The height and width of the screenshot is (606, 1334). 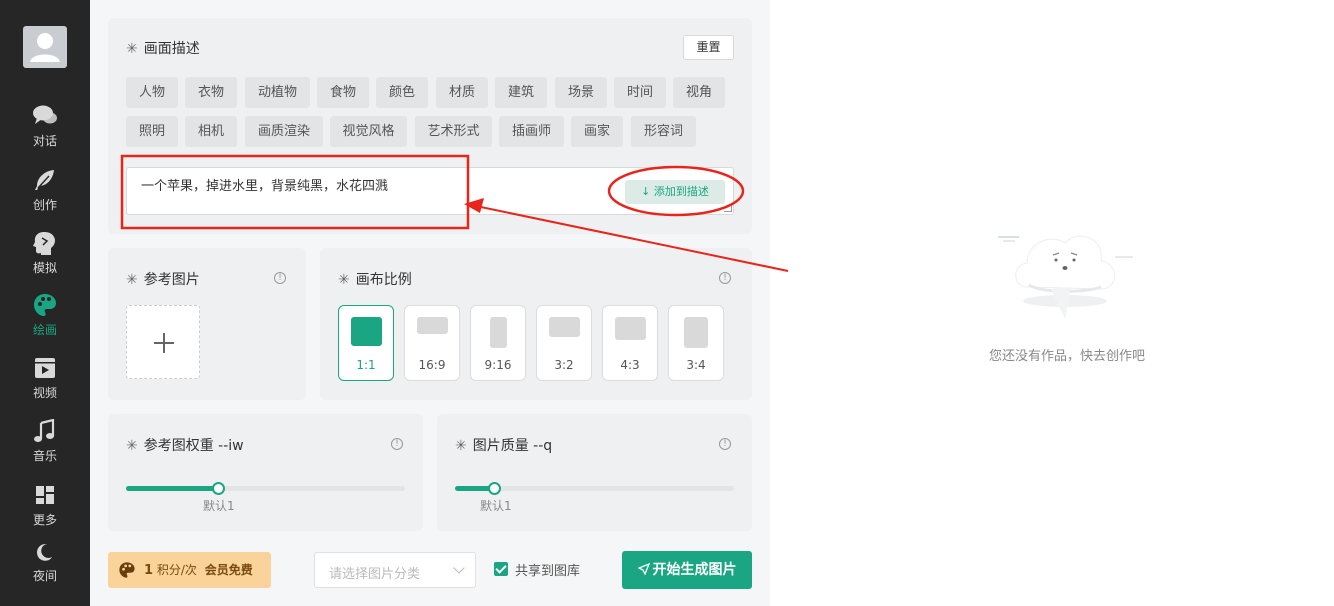 What do you see at coordinates (277, 92) in the screenshot?
I see `tag-flora-fauna: 动植物` at bounding box center [277, 92].